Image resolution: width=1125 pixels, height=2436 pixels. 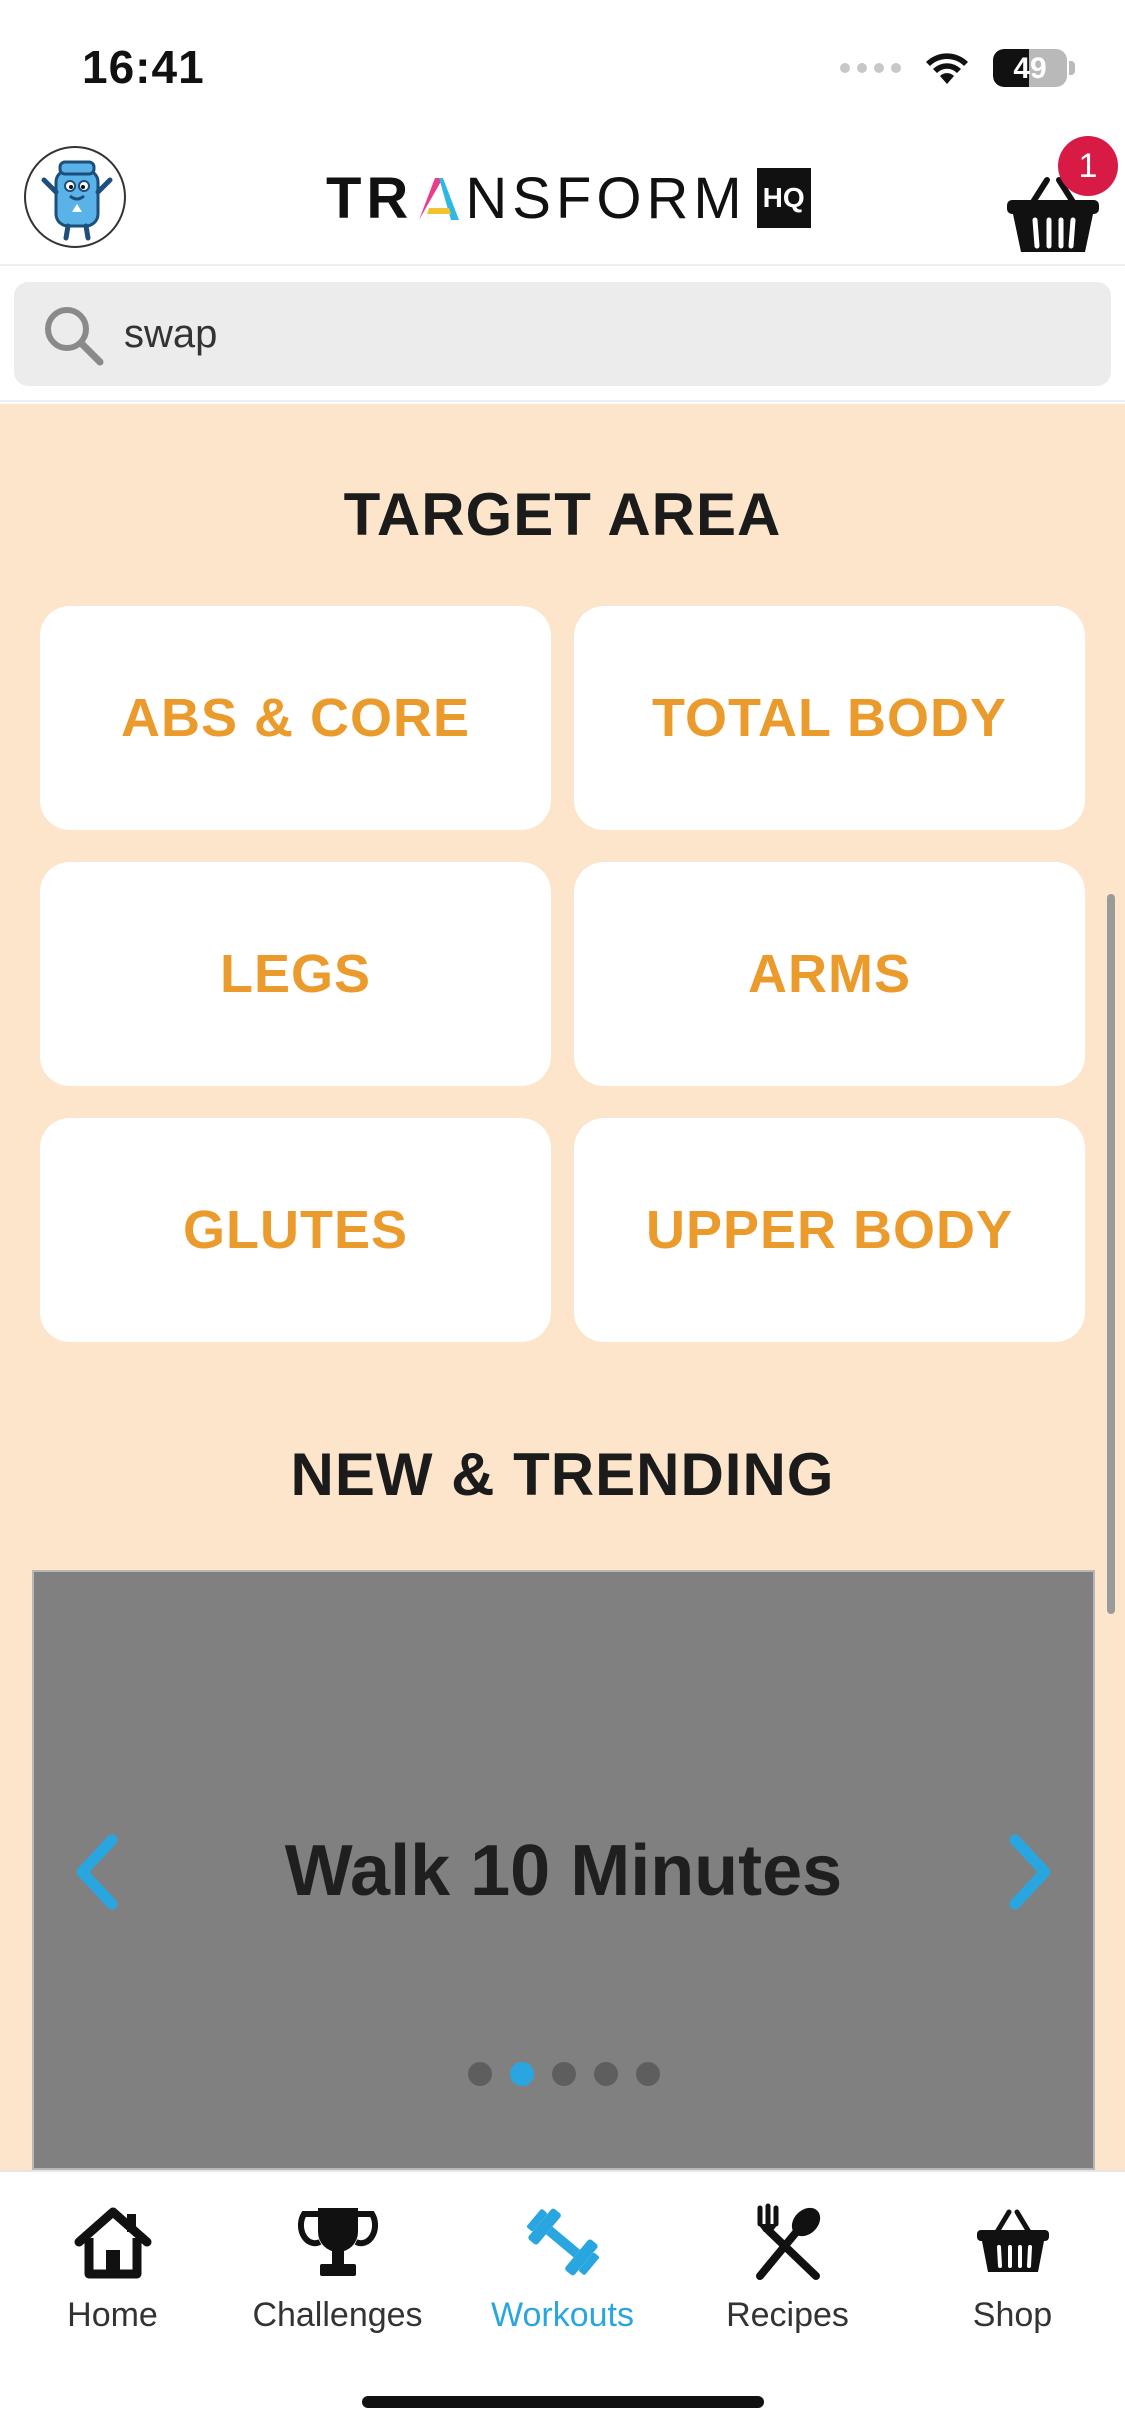 I want to click on basket-icon, so click(x=1012, y=2240).